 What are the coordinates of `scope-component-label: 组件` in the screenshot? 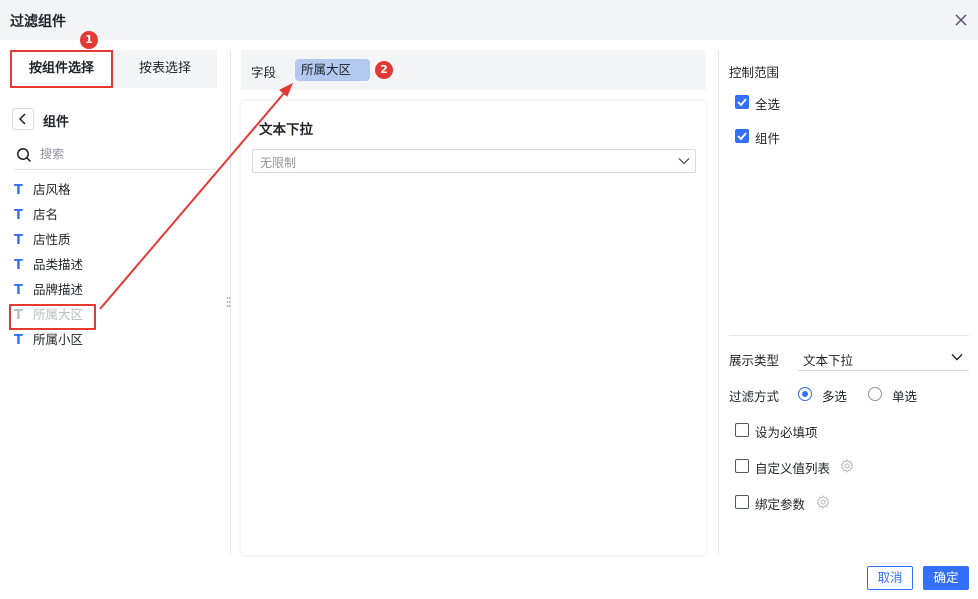 It's located at (768, 138).